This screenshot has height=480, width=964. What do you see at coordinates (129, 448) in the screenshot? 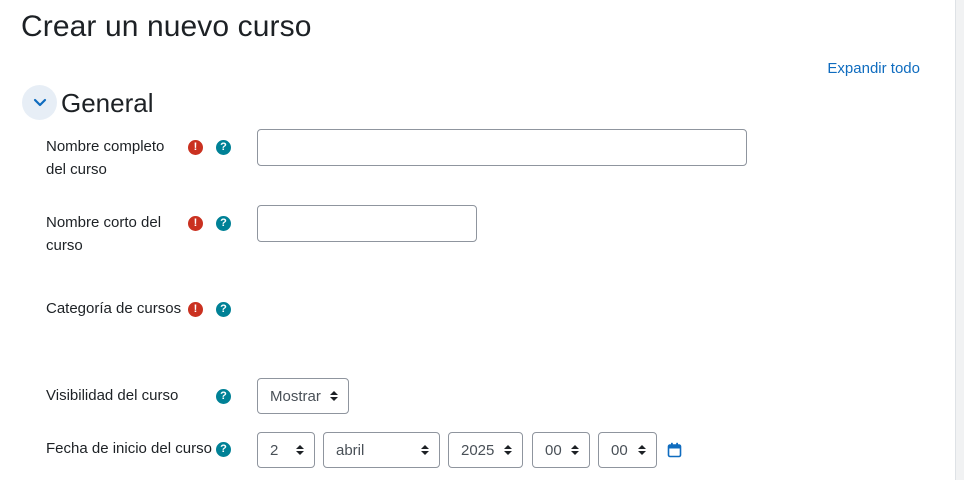
I see `startdate-label: Fecha de inicio del curso` at bounding box center [129, 448].